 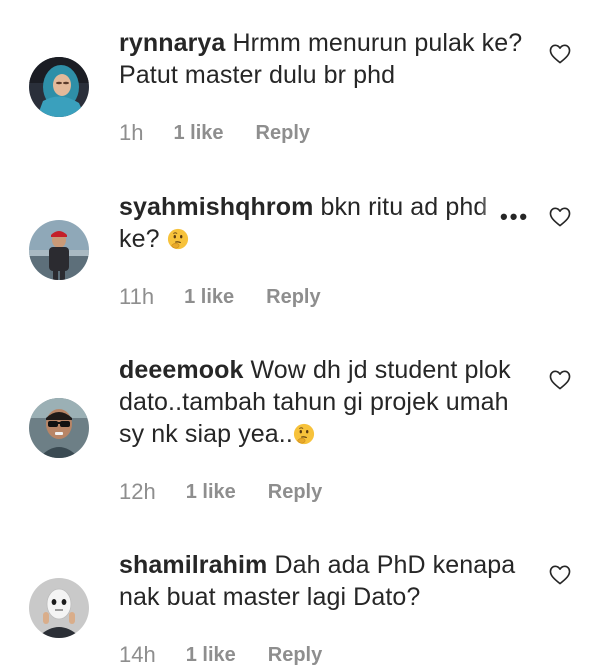 What do you see at coordinates (59, 608) in the screenshot?
I see `avatar` at bounding box center [59, 608].